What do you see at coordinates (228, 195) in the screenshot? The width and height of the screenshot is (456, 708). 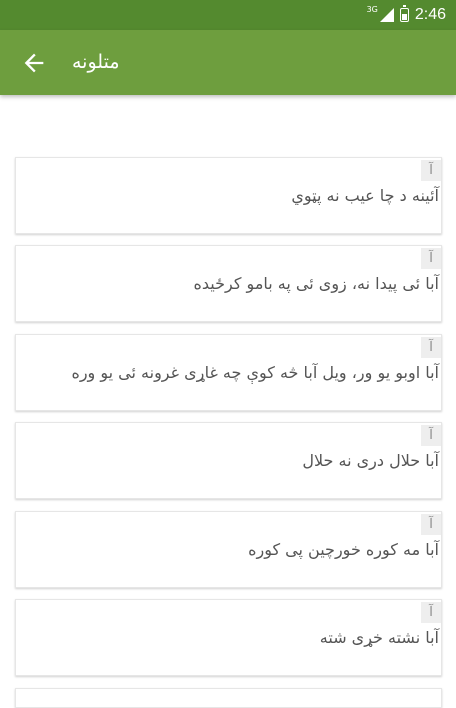 I see `list-item: آ آئینه د چا عیب نه پټوي` at bounding box center [228, 195].